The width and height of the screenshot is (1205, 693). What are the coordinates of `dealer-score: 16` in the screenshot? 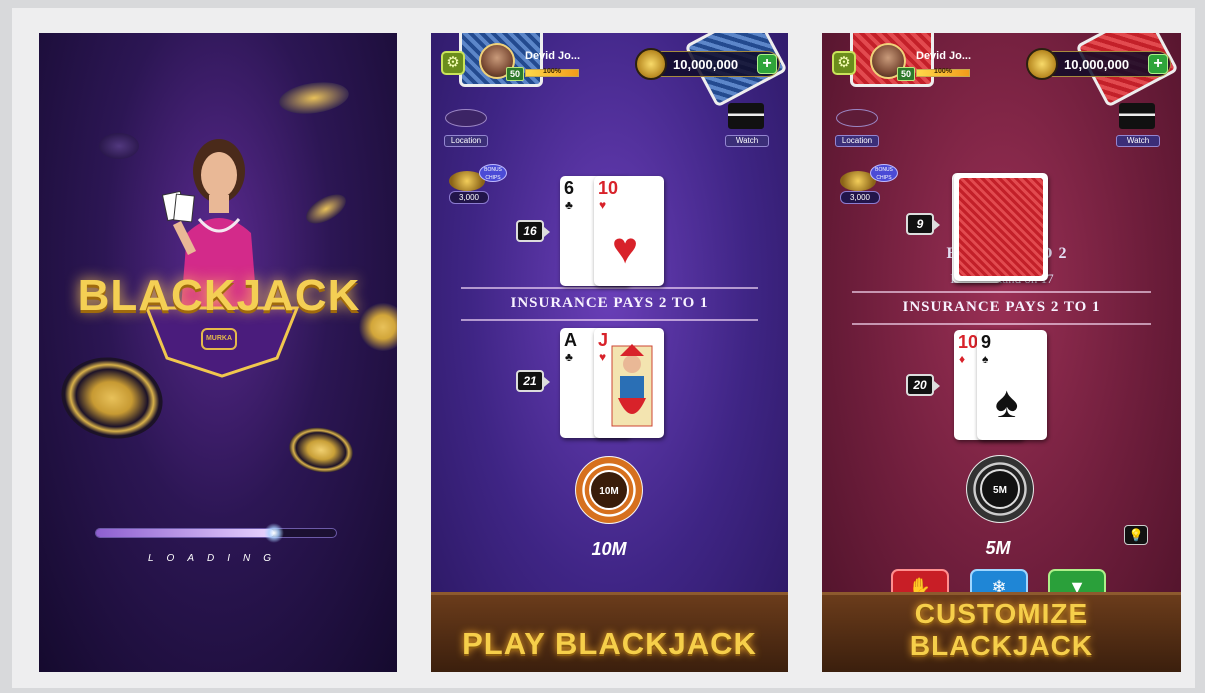 It's located at (533, 231).